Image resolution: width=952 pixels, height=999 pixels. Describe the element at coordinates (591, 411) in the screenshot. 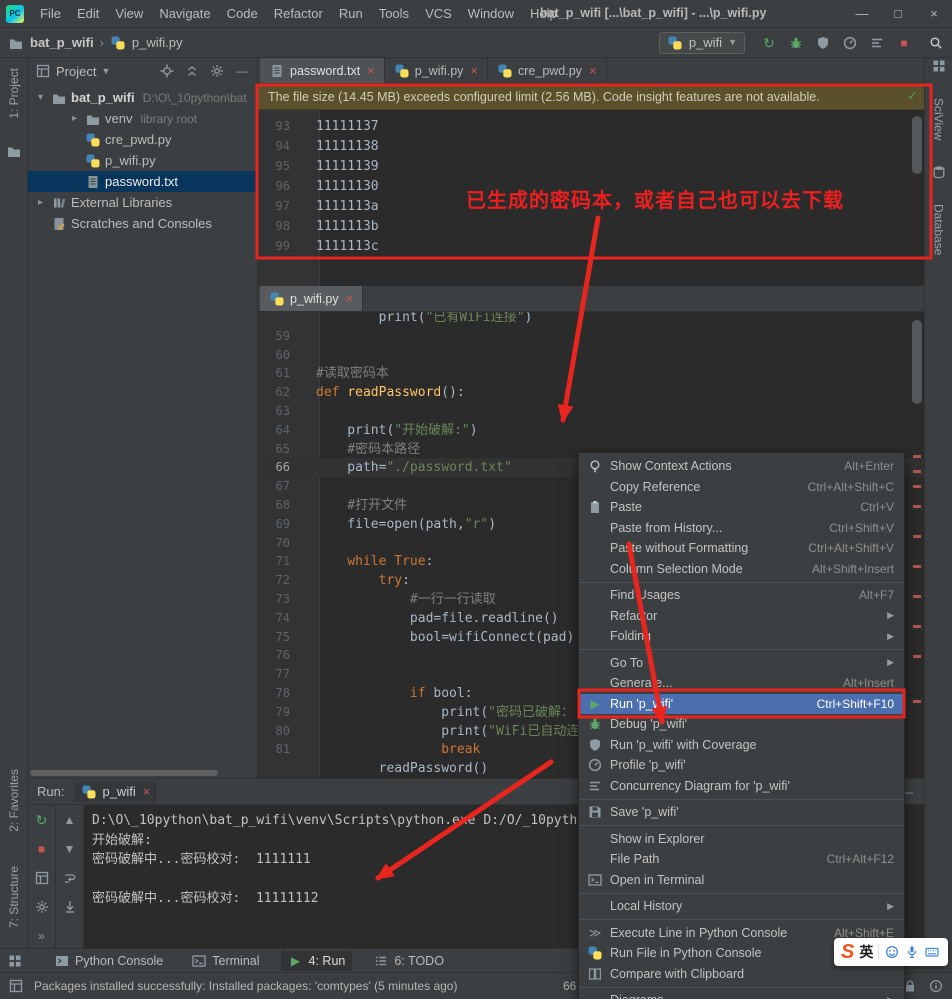

I see `editor-line: 63` at that location.